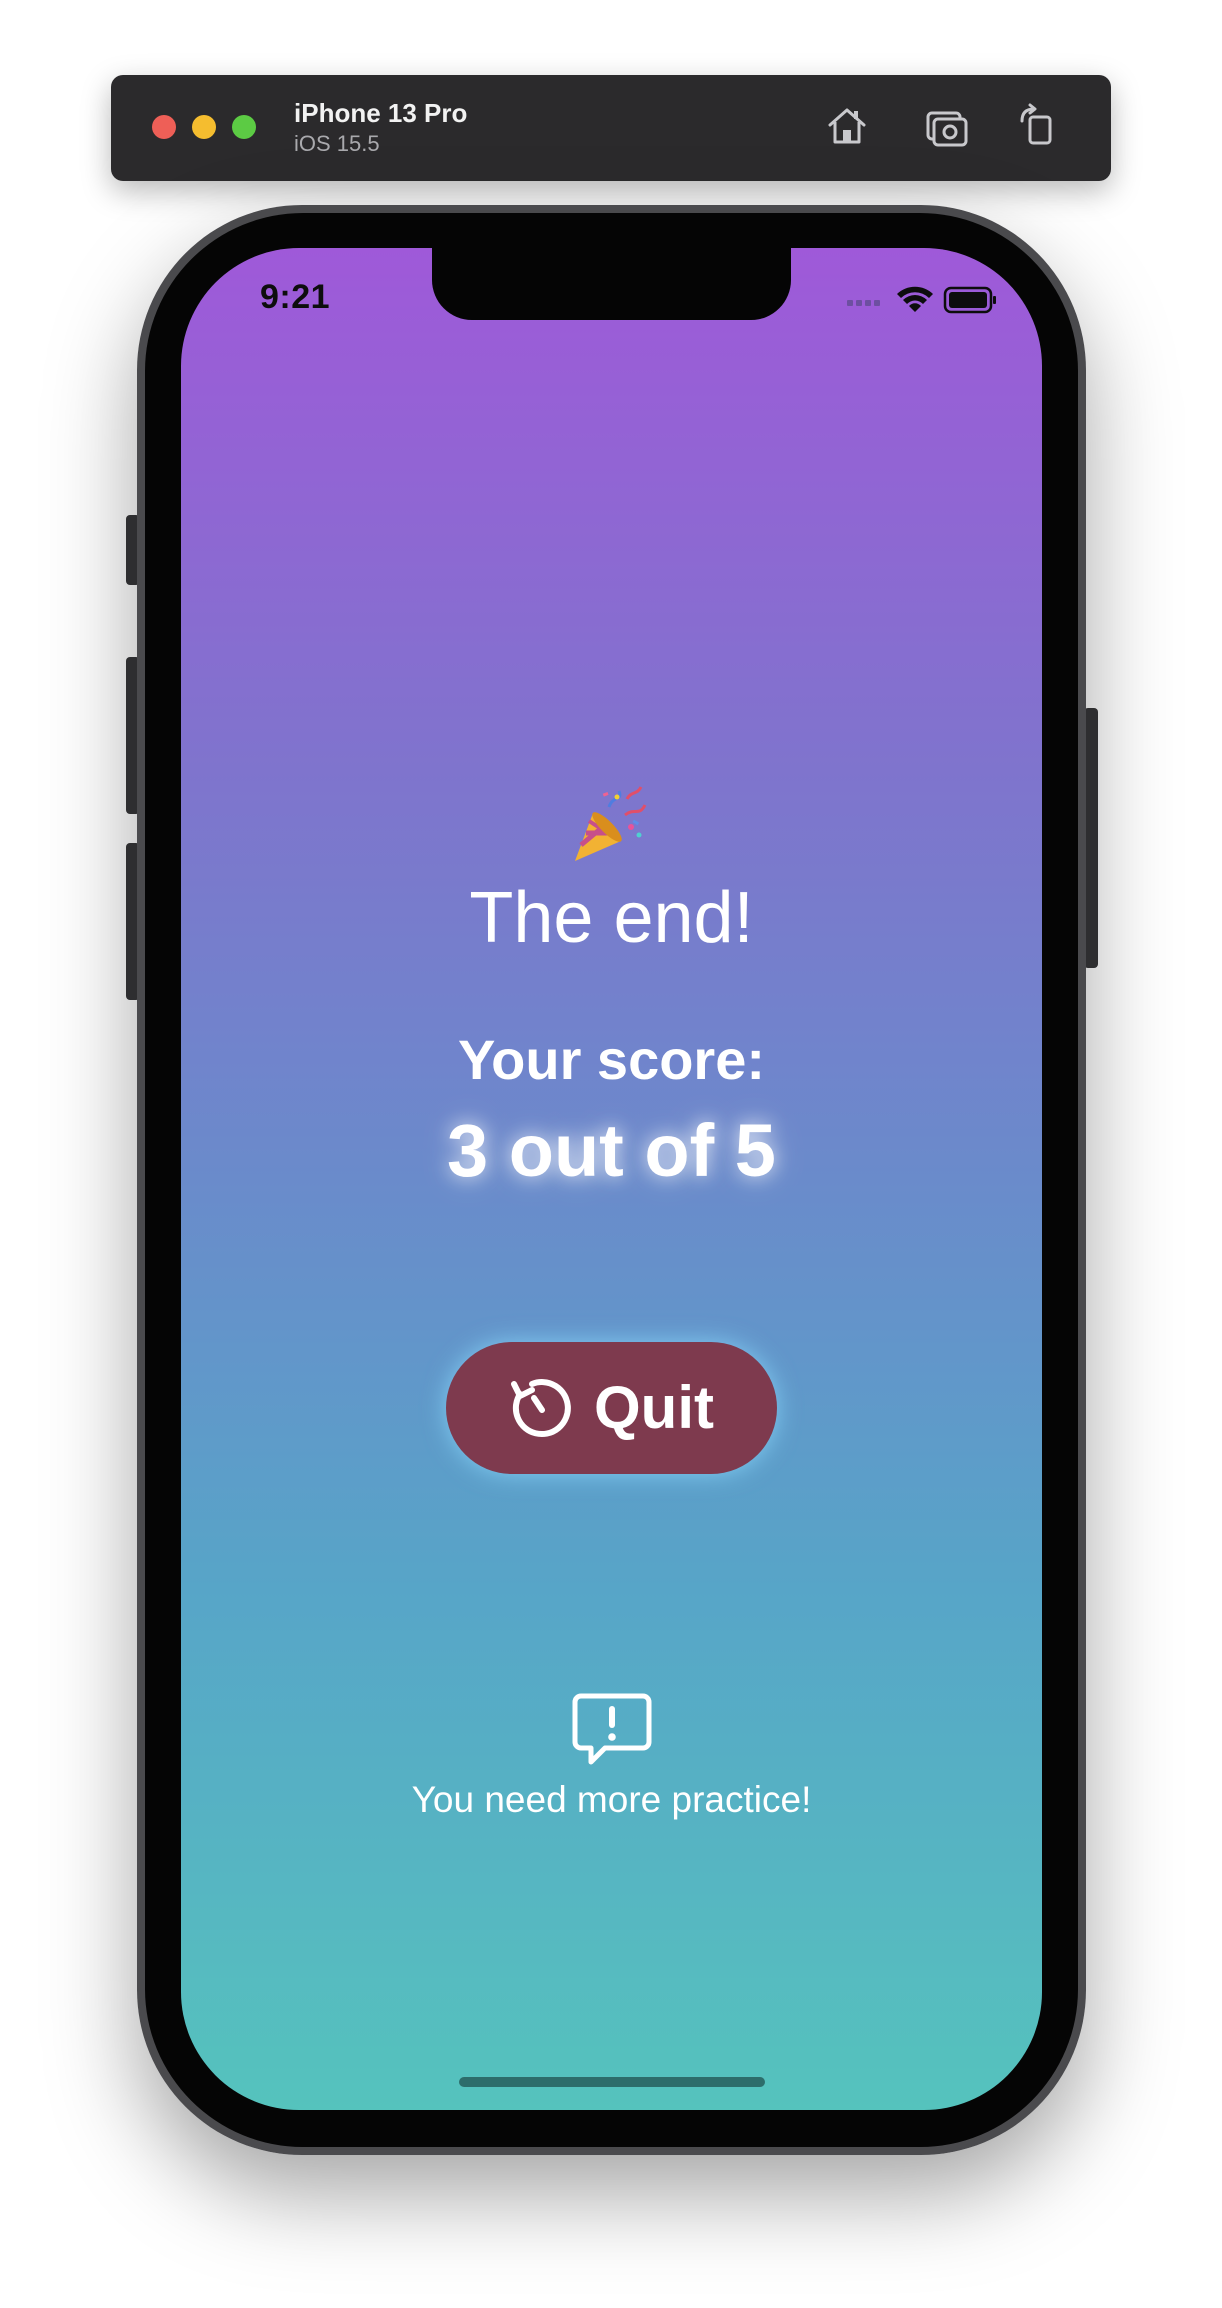 The image size is (1222, 2308). Describe the element at coordinates (947, 126) in the screenshot. I see `screenshot-icon` at that location.